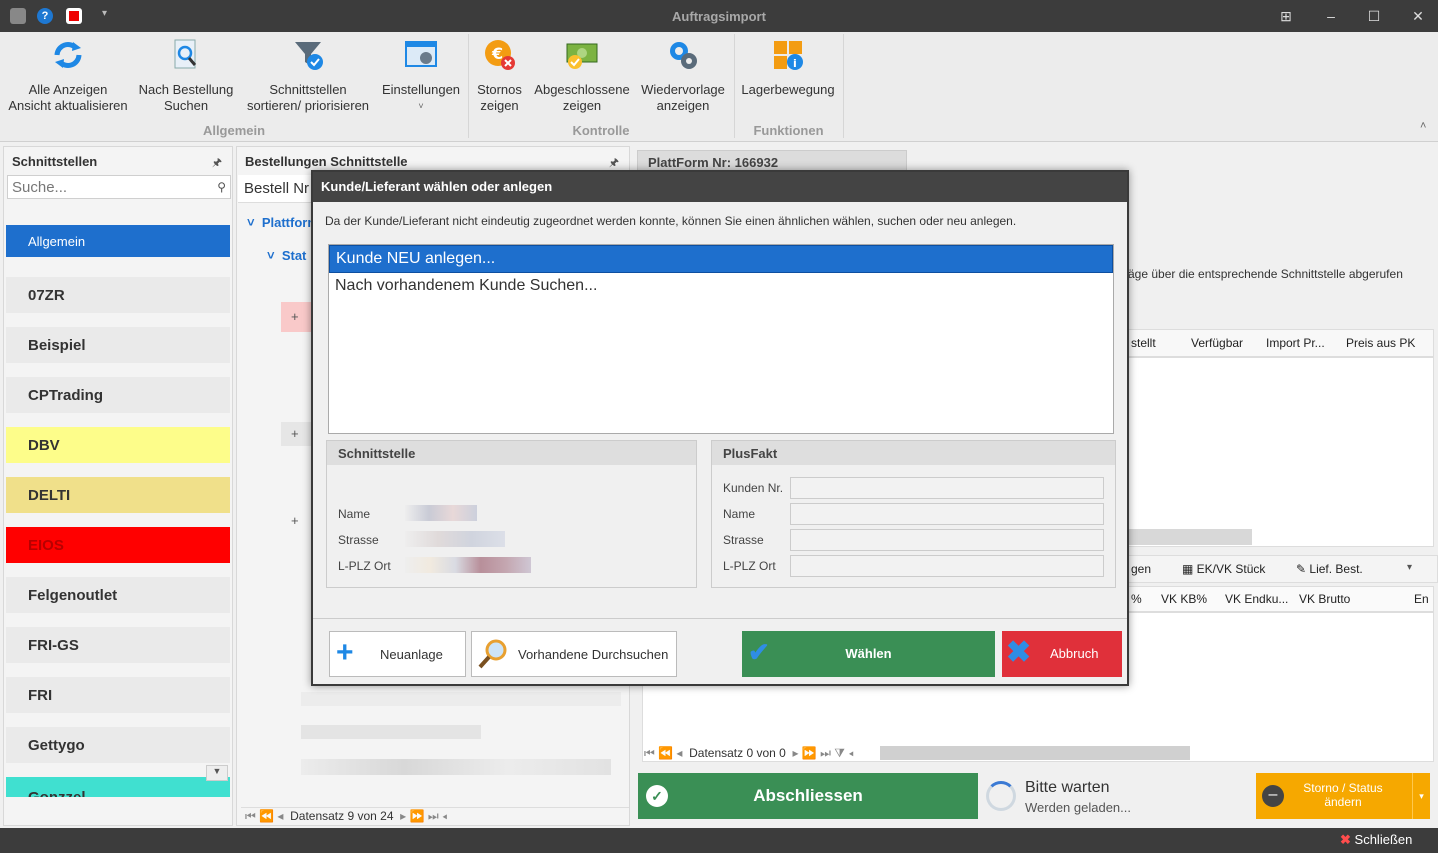 The image size is (1438, 853). Describe the element at coordinates (1409, 567) in the screenshot. I see `tab-dropdown-icon: ▾` at that location.